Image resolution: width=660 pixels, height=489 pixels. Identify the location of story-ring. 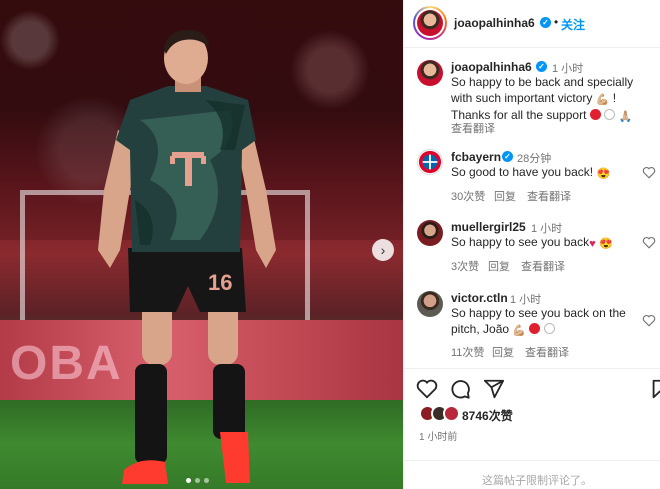
(430, 23).